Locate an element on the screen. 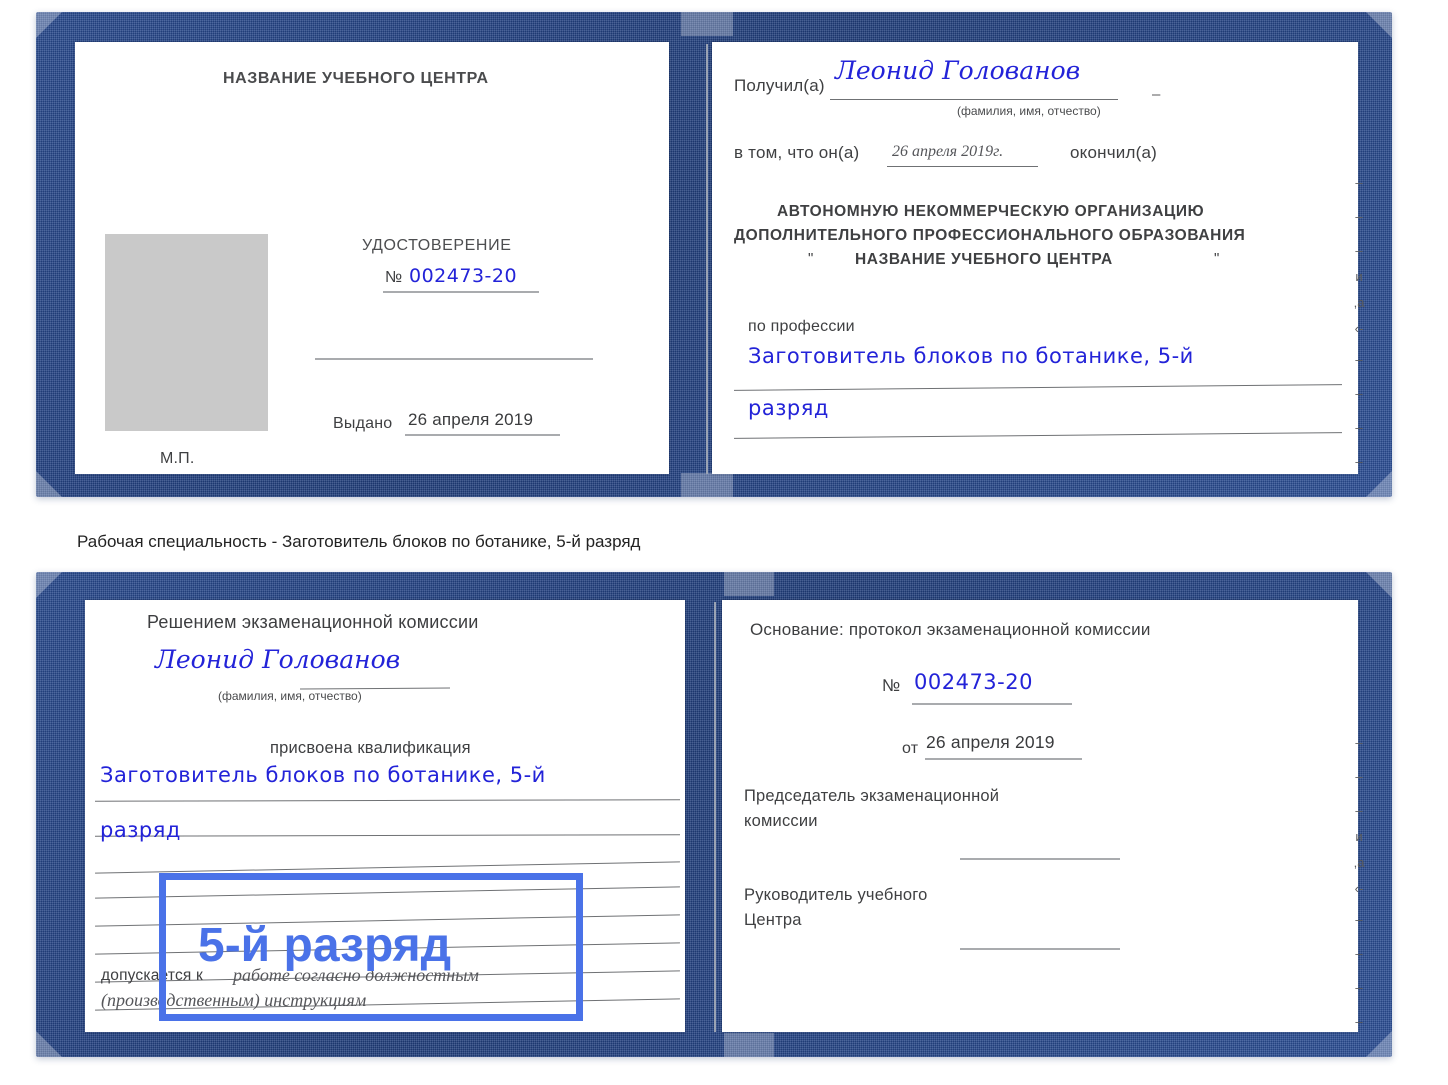 This screenshot has width=1448, height=1085. clipped-char-b6: – is located at coordinates (1359, 919).